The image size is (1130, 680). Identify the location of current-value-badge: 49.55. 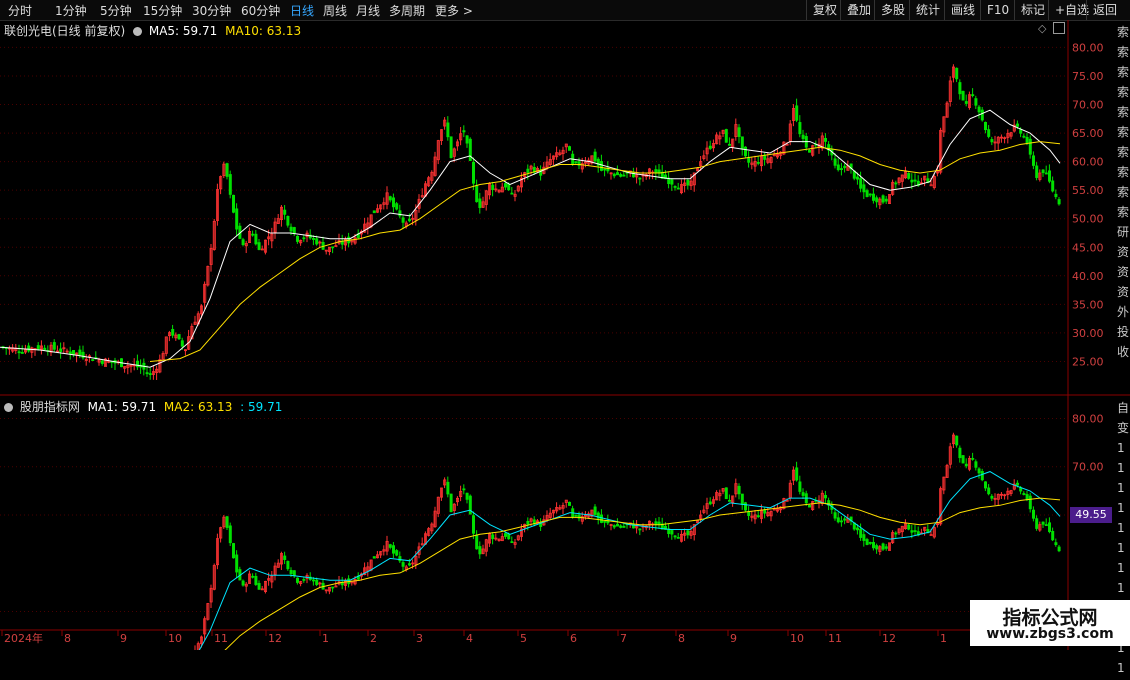
(1091, 515).